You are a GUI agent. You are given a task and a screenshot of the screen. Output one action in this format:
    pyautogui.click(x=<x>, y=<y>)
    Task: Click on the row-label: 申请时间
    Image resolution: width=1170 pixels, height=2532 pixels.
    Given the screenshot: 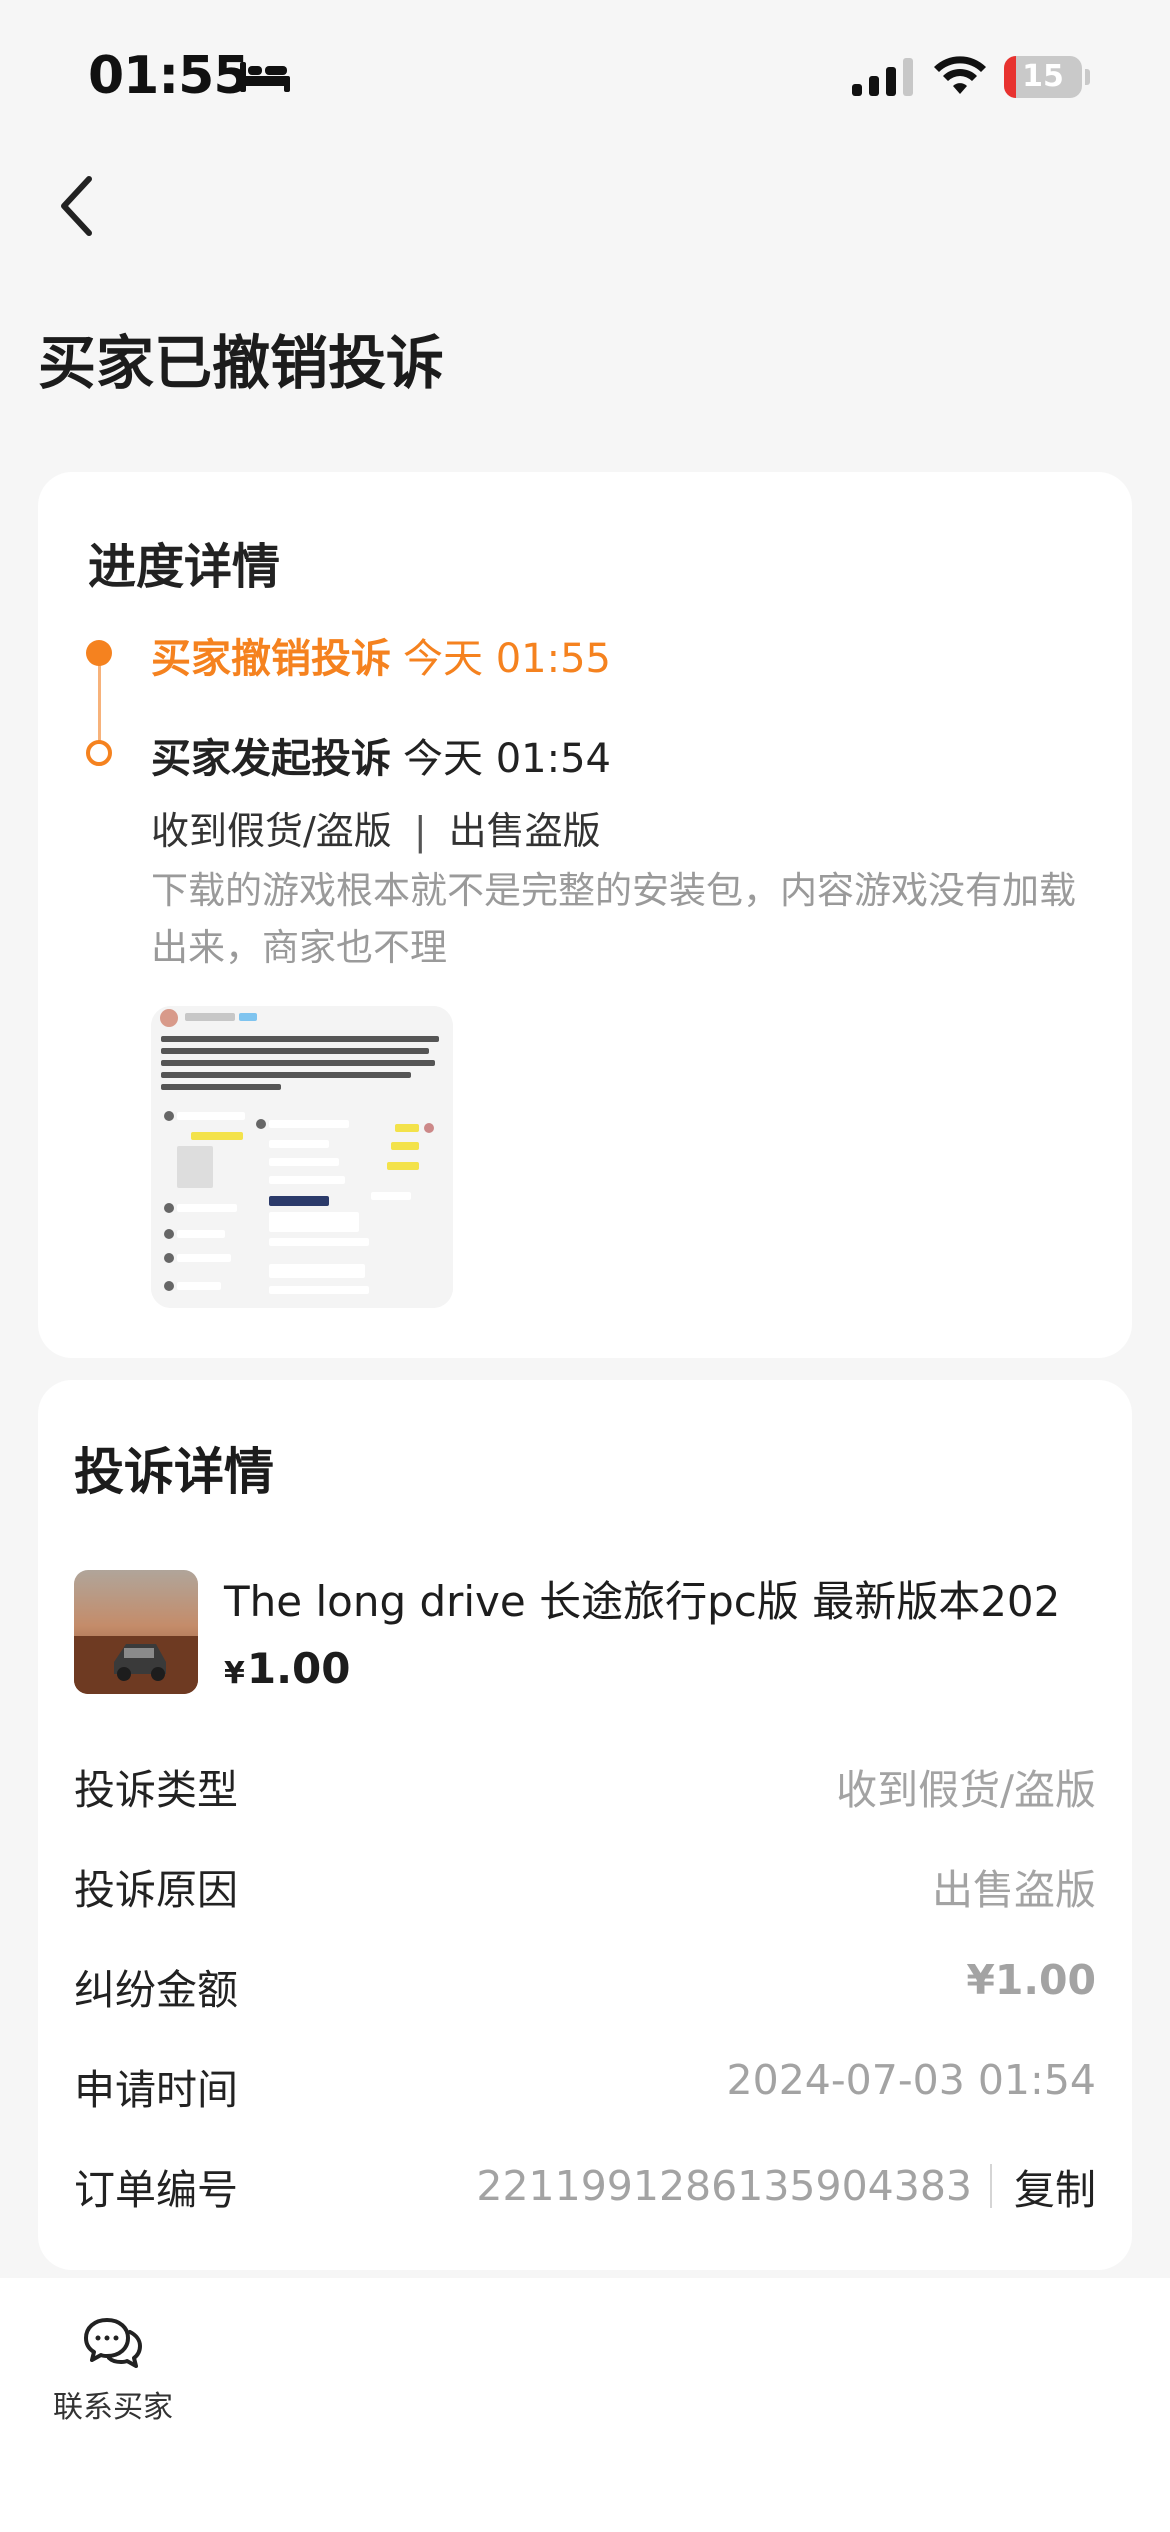 What is the action you would take?
    pyautogui.click(x=156, y=2090)
    